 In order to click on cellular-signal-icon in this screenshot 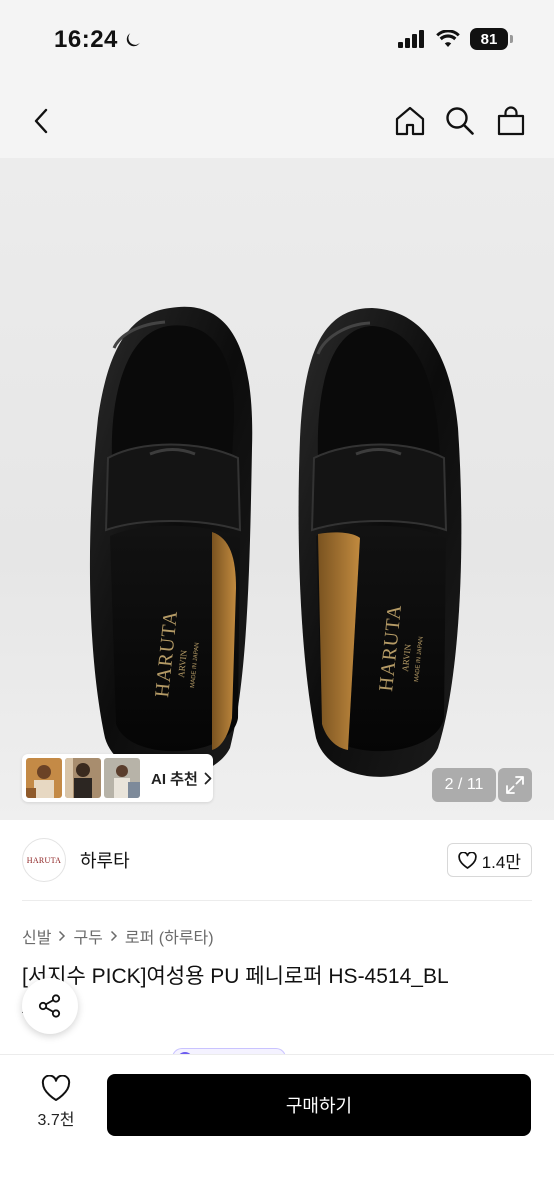, I will do `click(411, 39)`.